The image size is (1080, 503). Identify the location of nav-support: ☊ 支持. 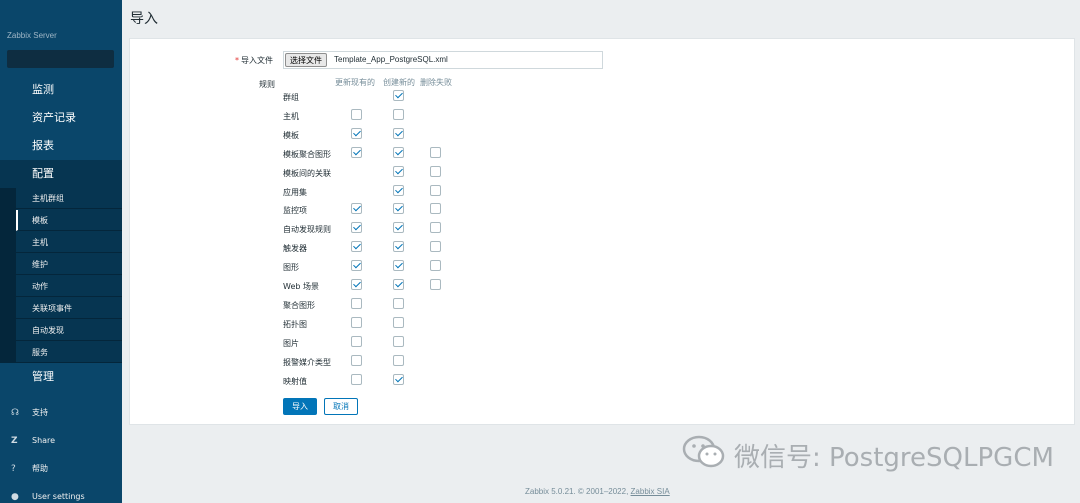
(61, 413).